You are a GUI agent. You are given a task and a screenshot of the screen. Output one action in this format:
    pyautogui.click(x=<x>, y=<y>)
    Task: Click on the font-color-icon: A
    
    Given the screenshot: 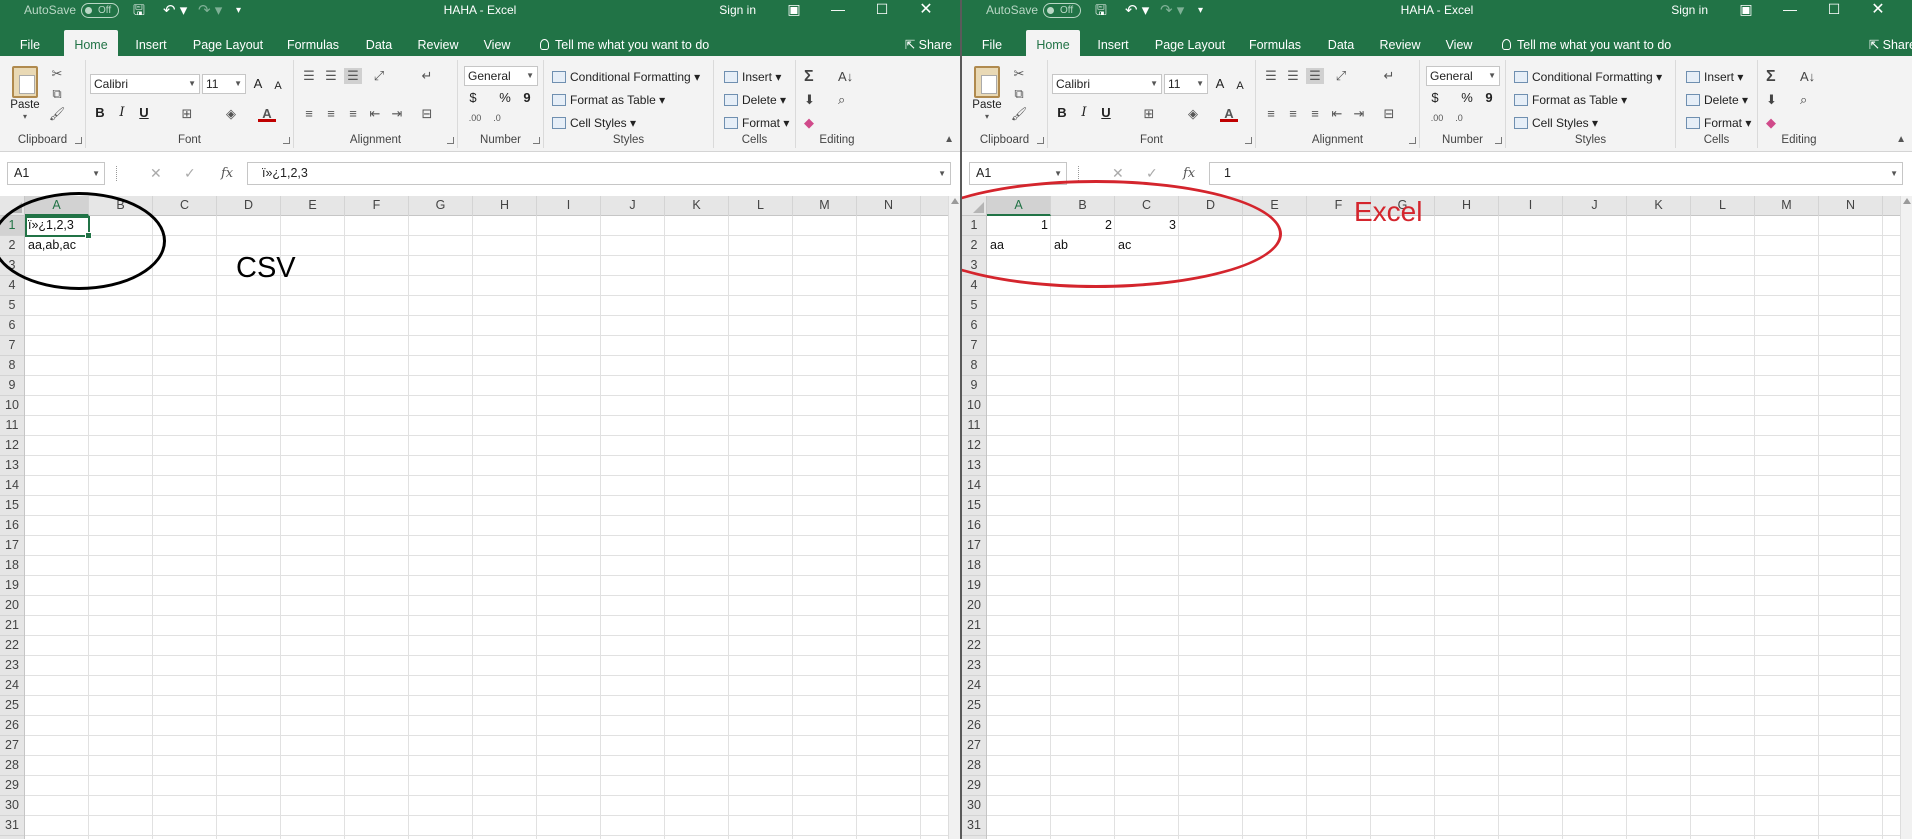 What is the action you would take?
    pyautogui.click(x=267, y=114)
    